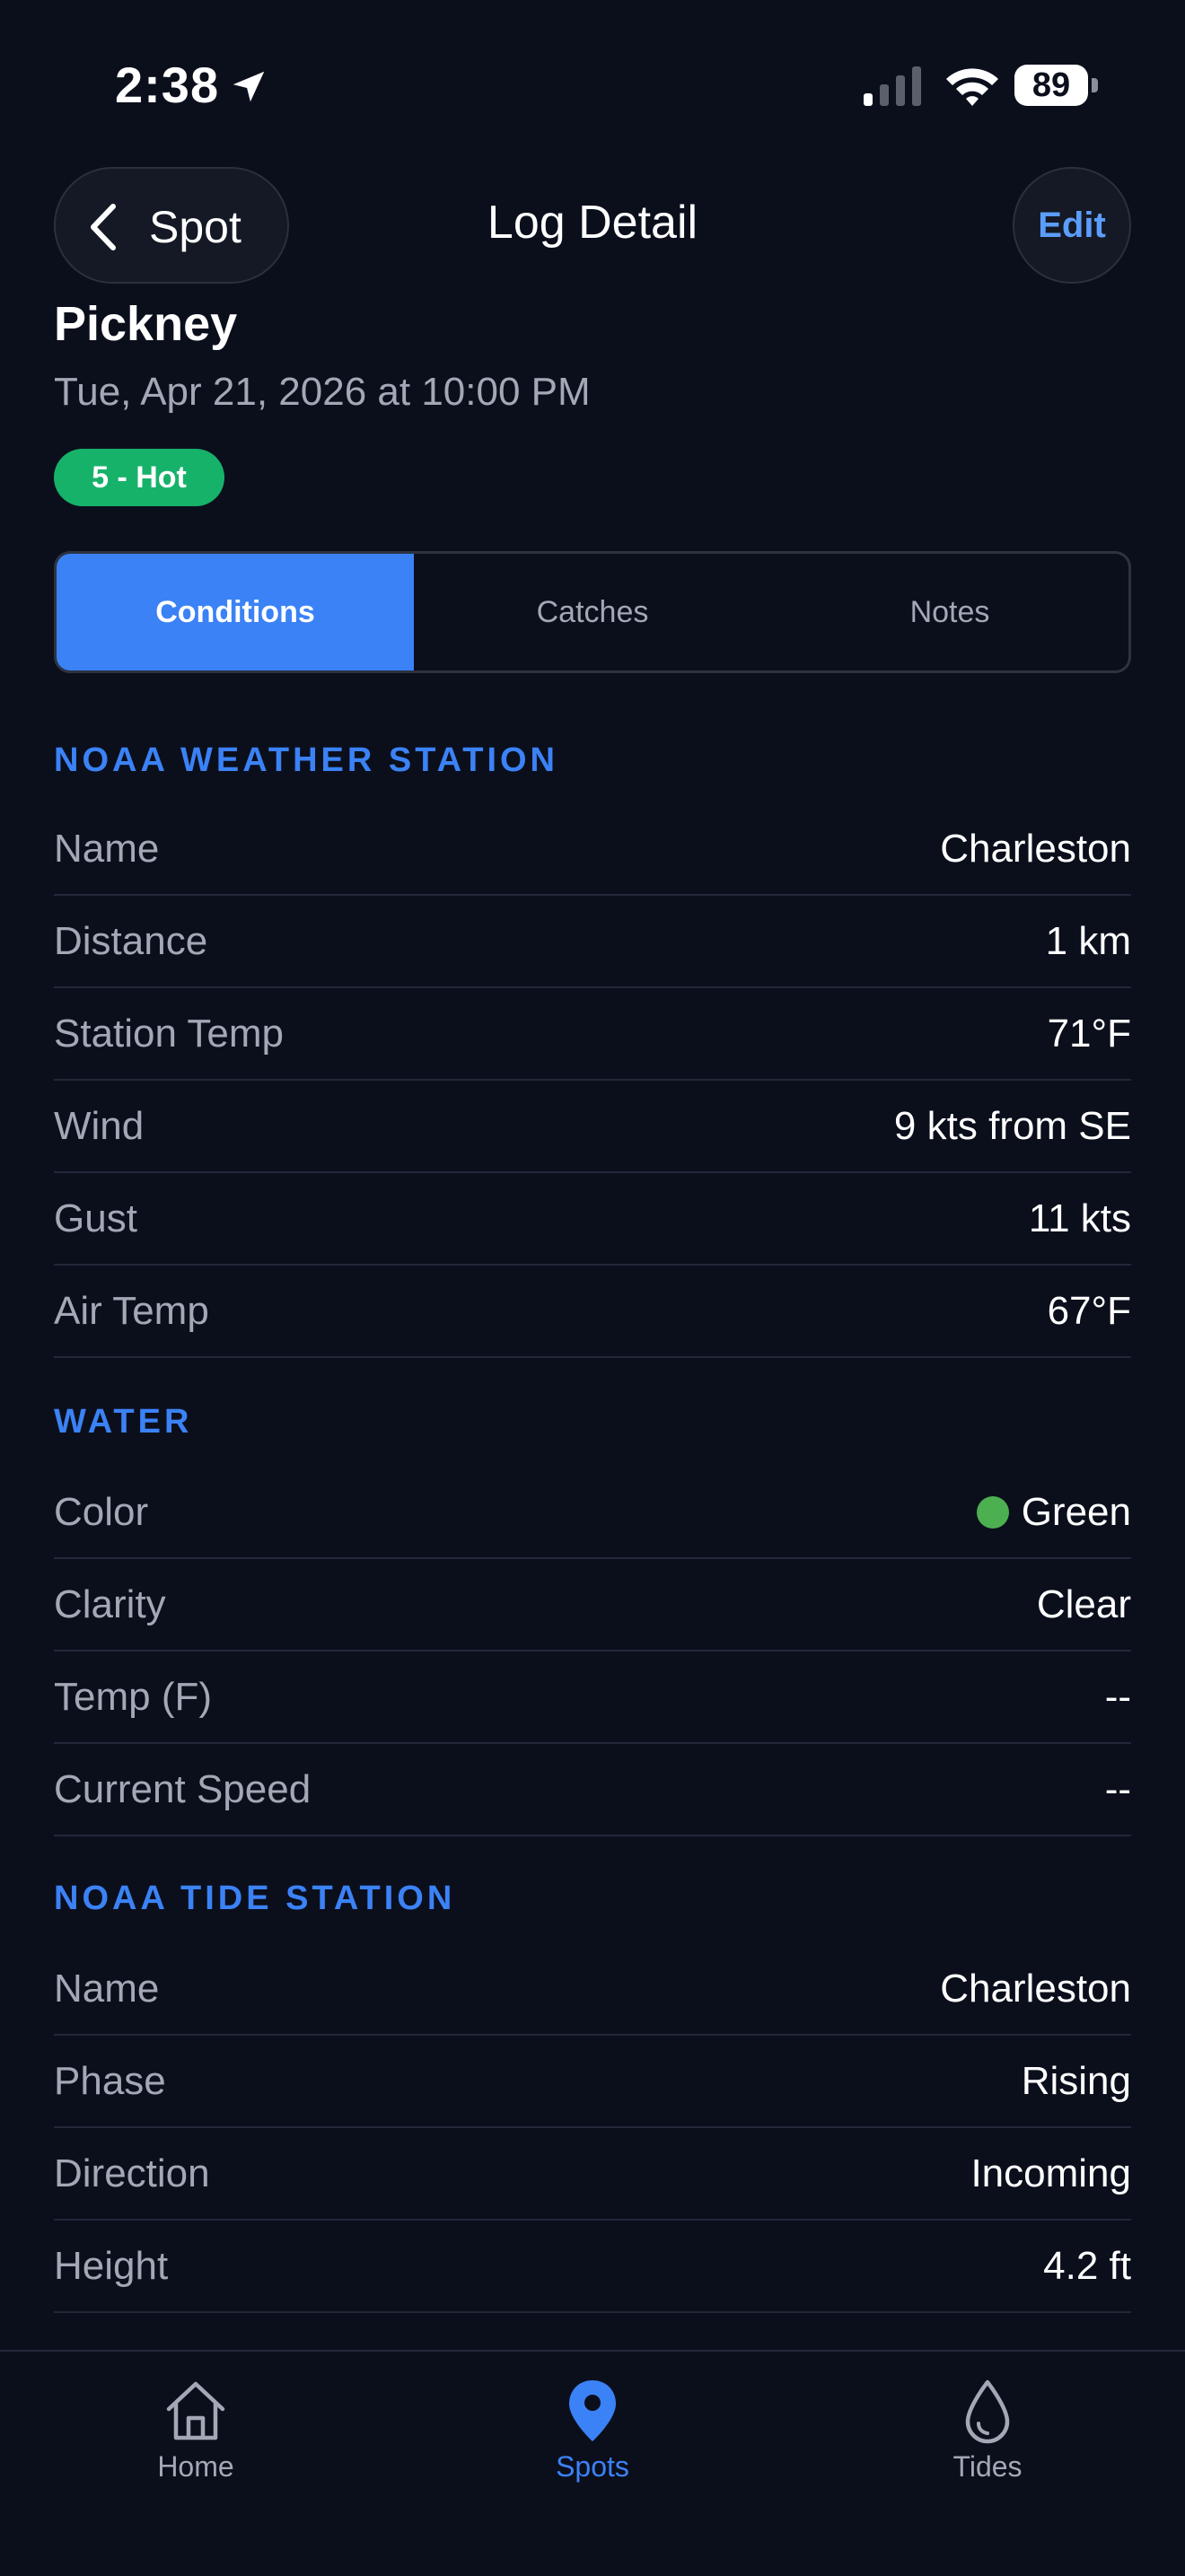 Image resolution: width=1185 pixels, height=2576 pixels. I want to click on water-drop-icon, so click(987, 2411).